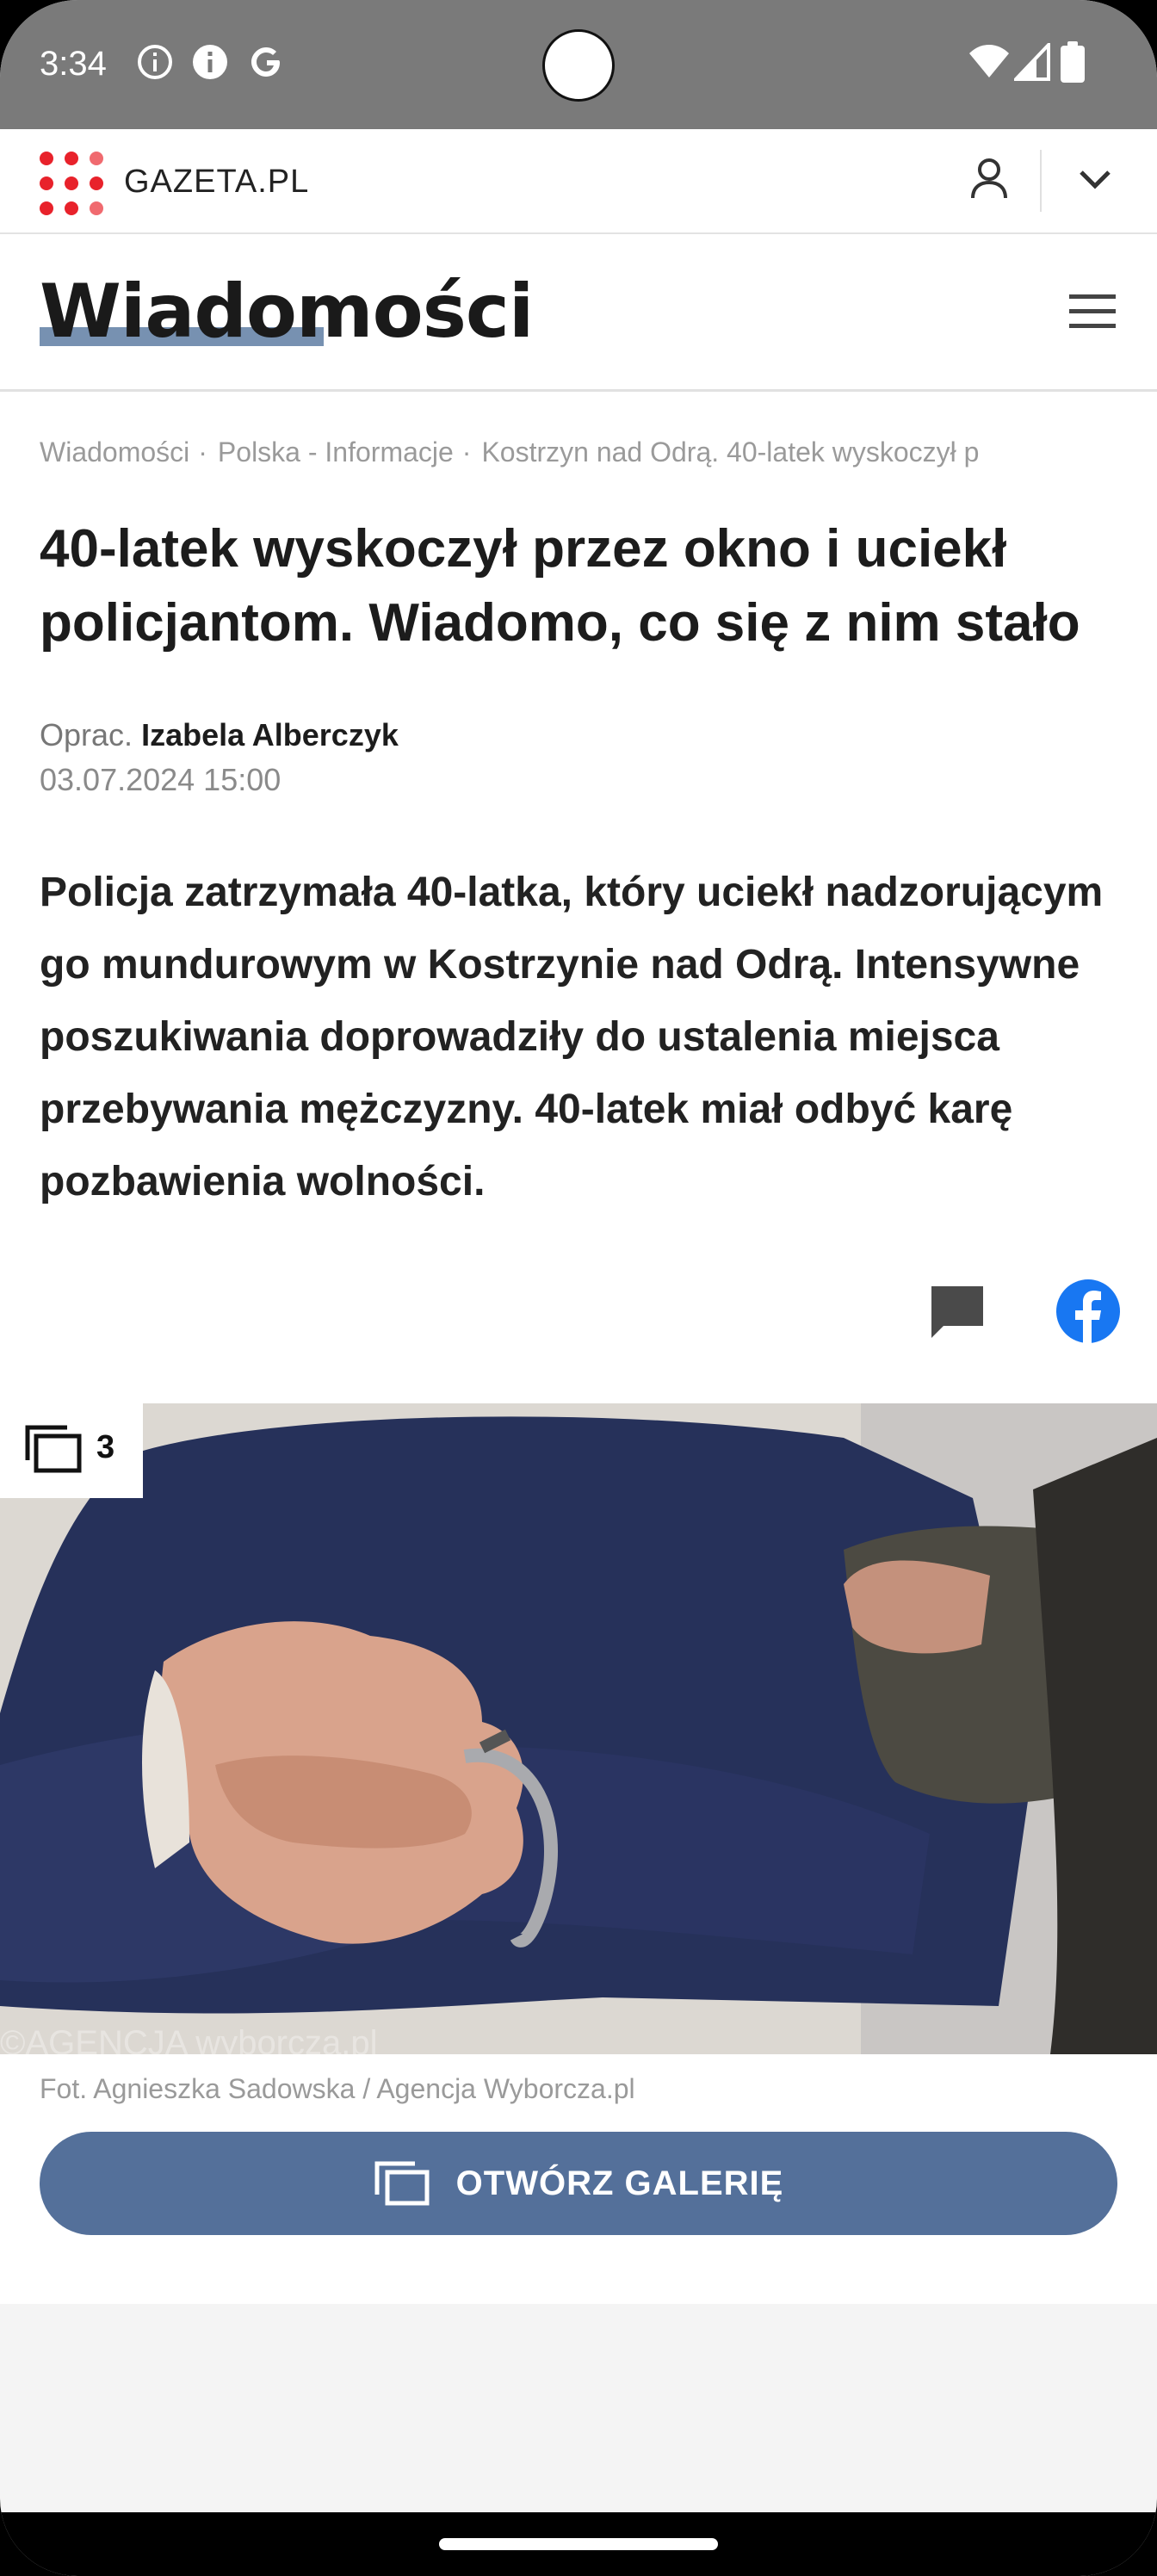  What do you see at coordinates (1073, 62) in the screenshot?
I see `battery-icon` at bounding box center [1073, 62].